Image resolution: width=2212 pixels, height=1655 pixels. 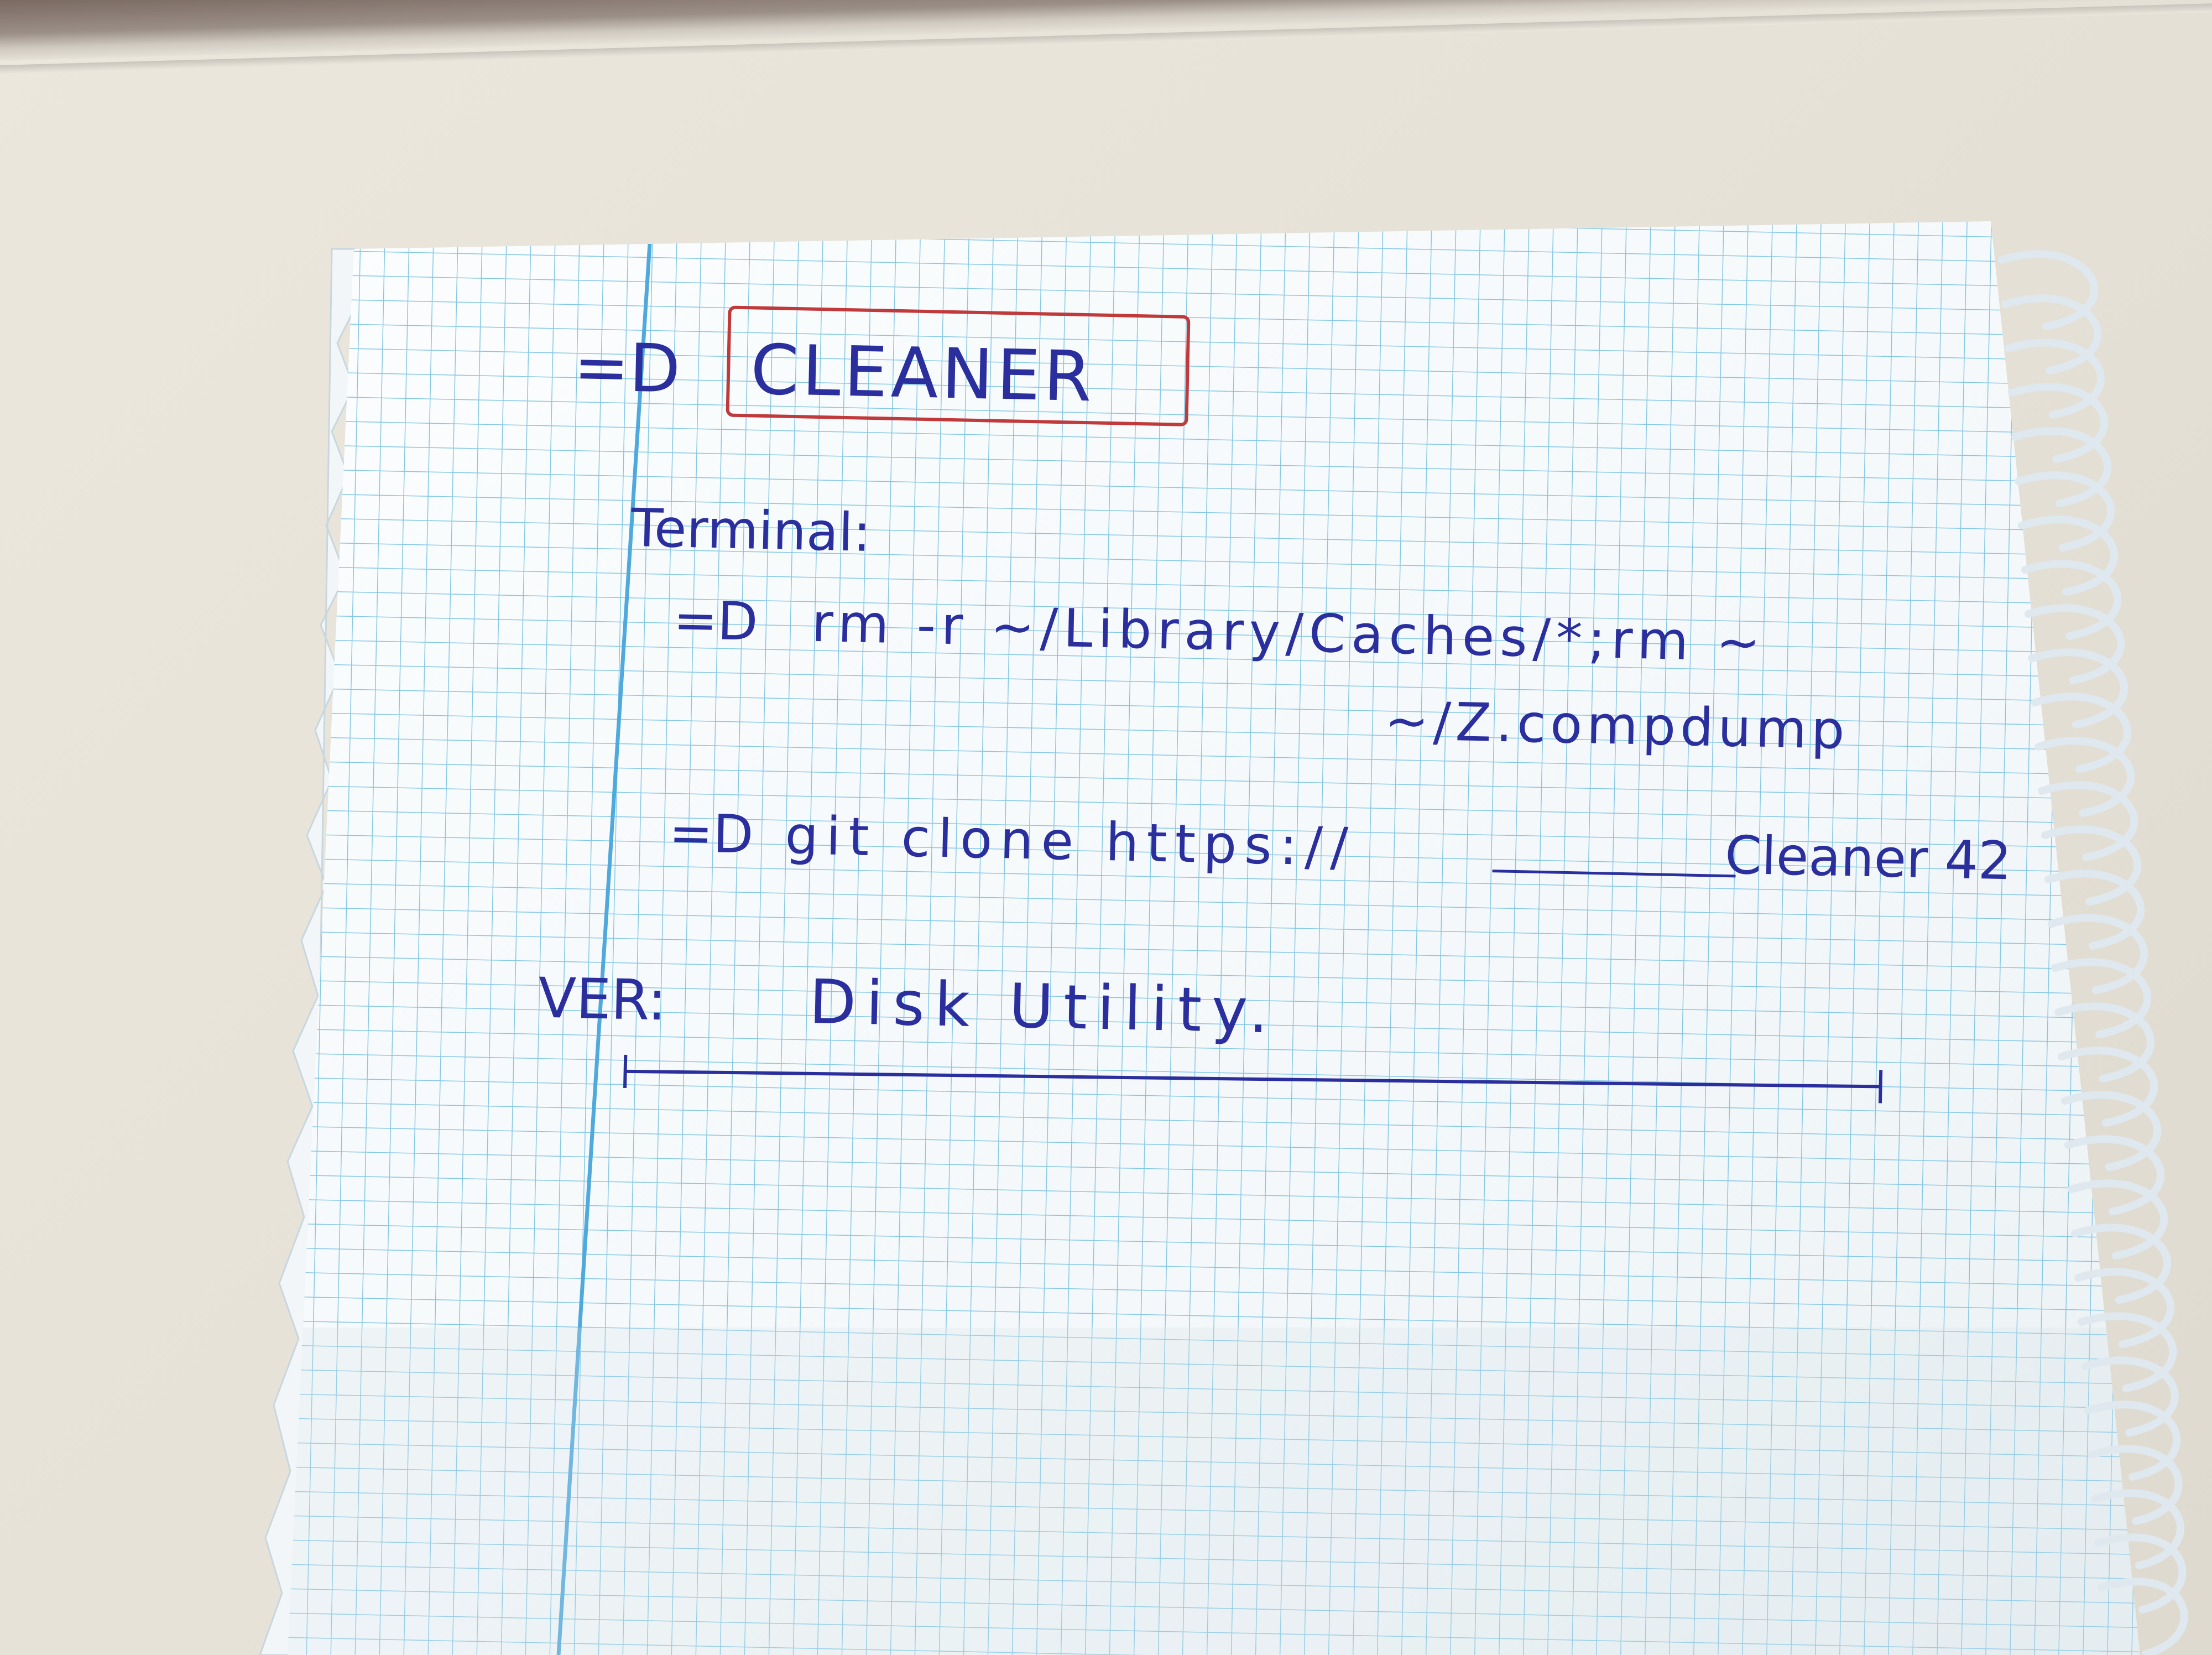 I want to click on line2-repo: Cleaner 42, so click(x=1868, y=858).